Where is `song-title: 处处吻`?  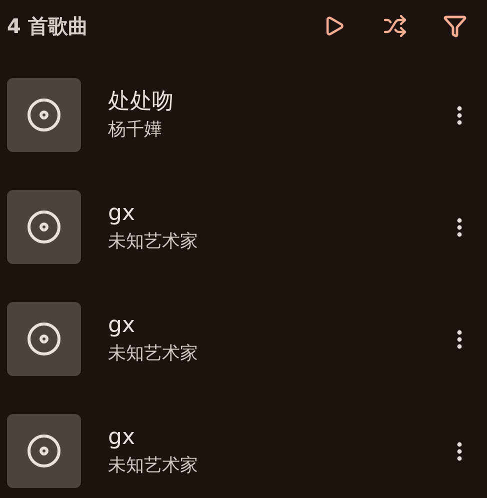
song-title: 处处吻 is located at coordinates (141, 102).